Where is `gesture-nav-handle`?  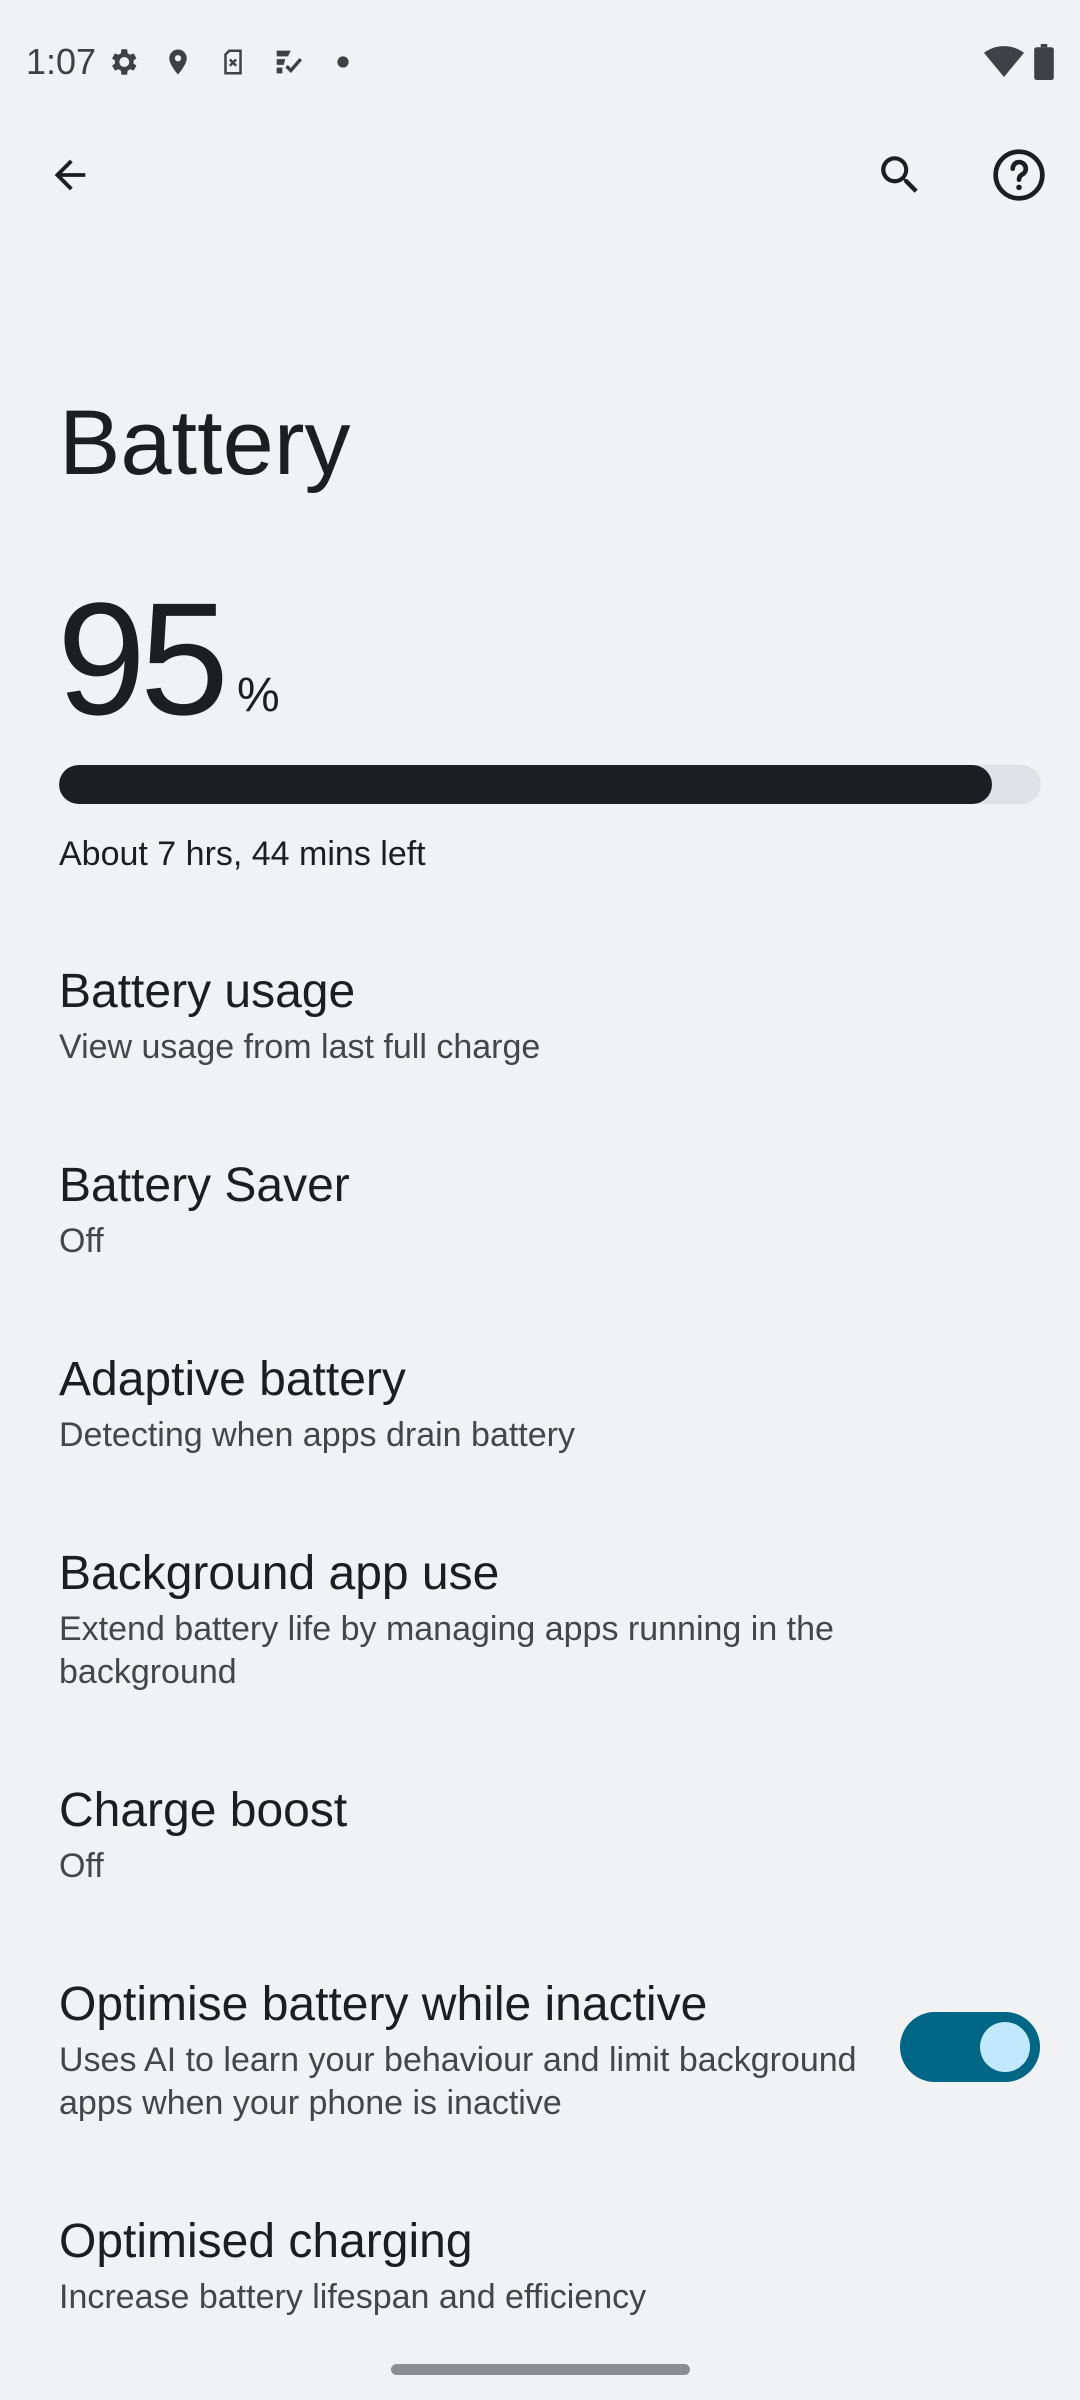 gesture-nav-handle is located at coordinates (540, 2369).